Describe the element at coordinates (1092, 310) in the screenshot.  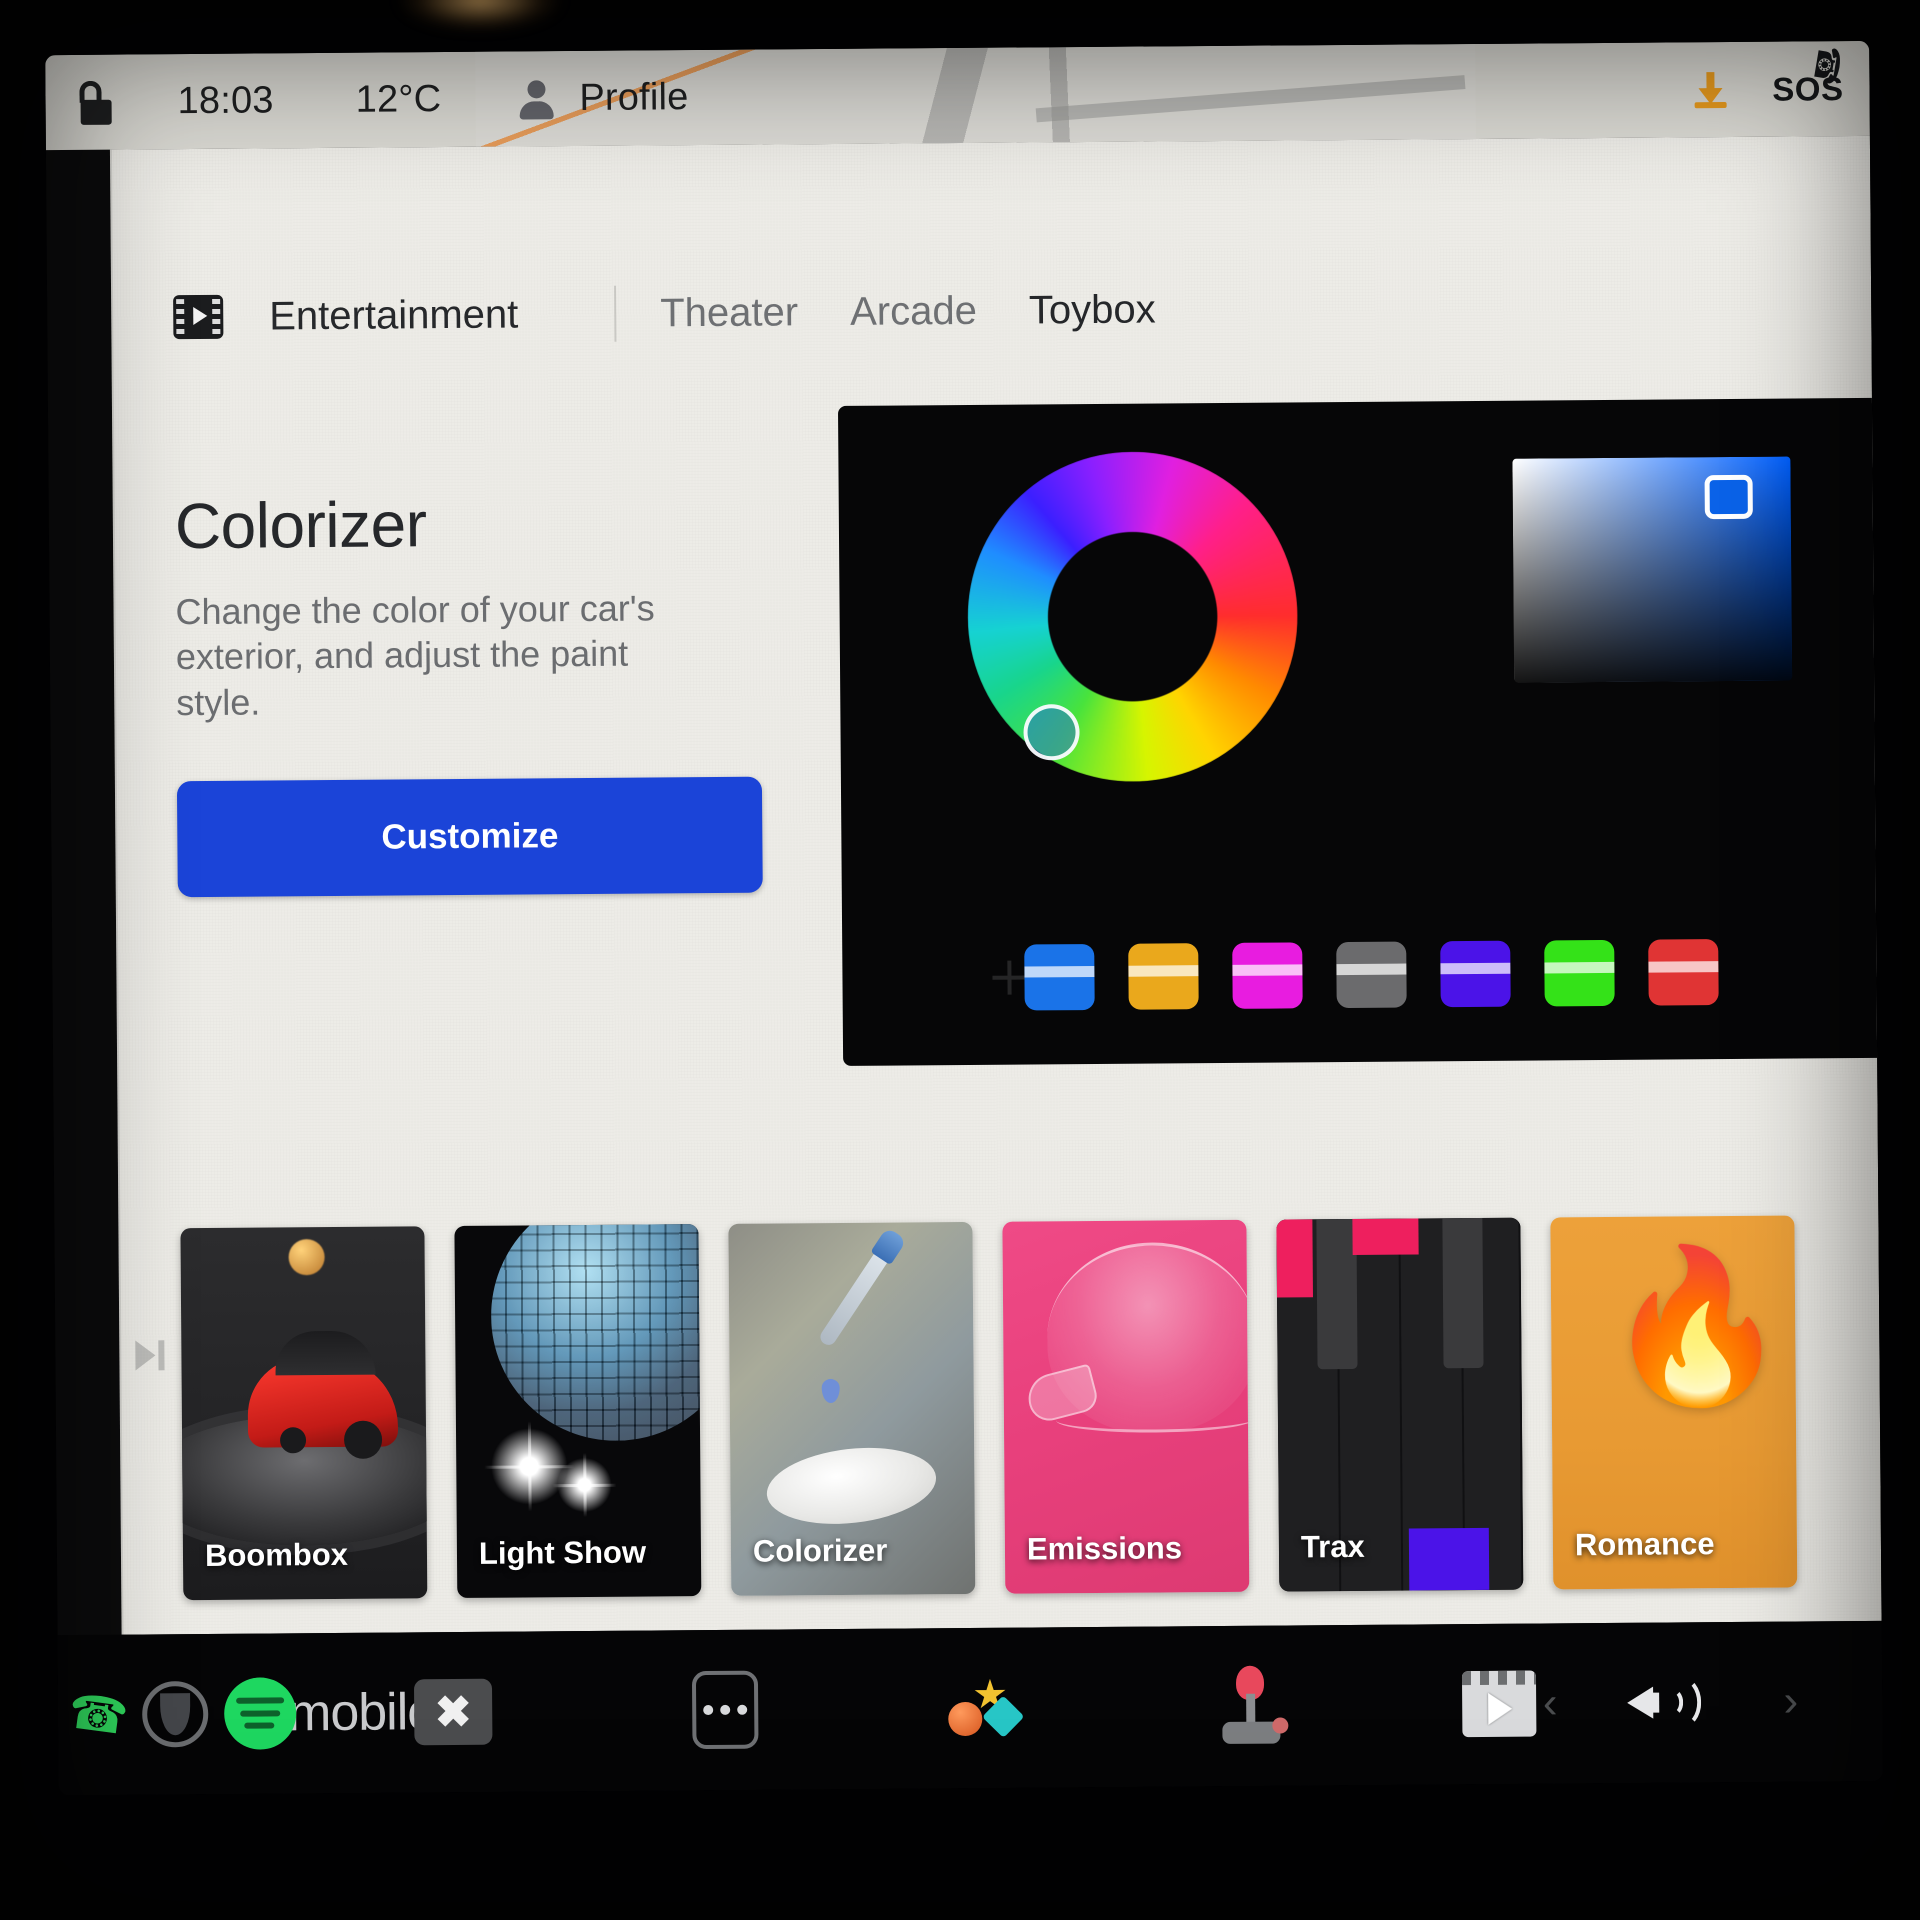
I see `tab-toybox: Toybox` at that location.